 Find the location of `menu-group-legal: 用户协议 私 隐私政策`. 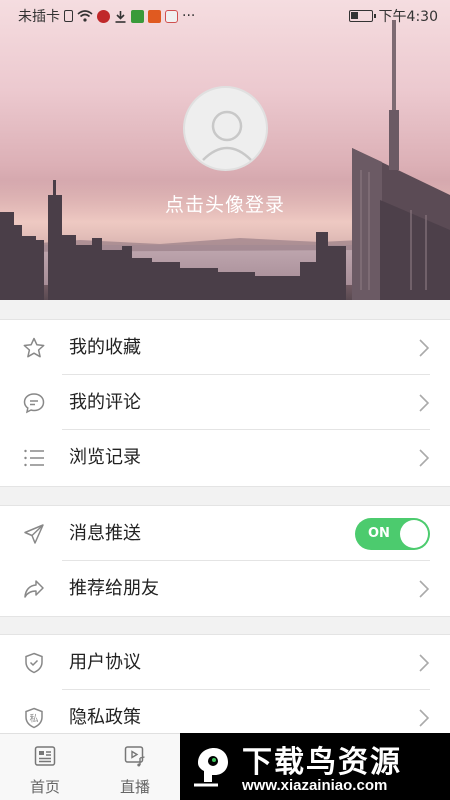

menu-group-legal: 用户协议 私 隐私政策 is located at coordinates (225, 690).